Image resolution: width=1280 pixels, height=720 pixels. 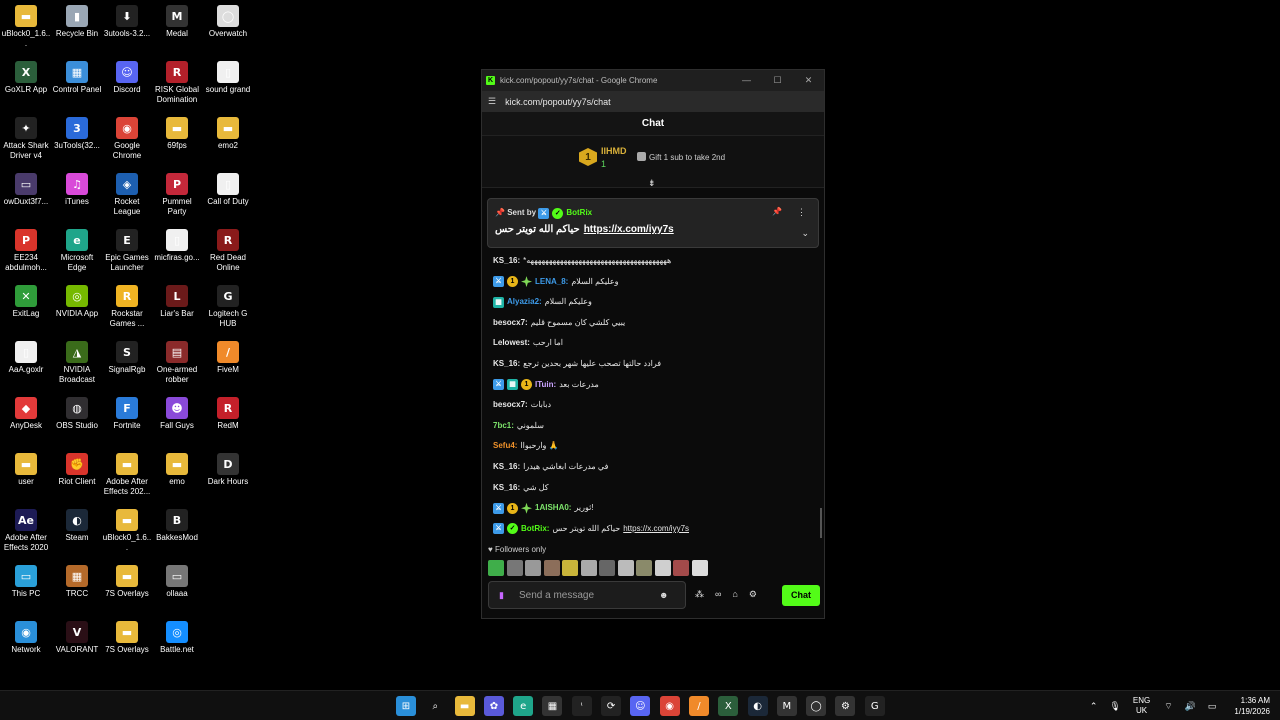 I want to click on chat-message: KS_16: في مدرعات ابغاشي هيدرا, so click(x=550, y=467).